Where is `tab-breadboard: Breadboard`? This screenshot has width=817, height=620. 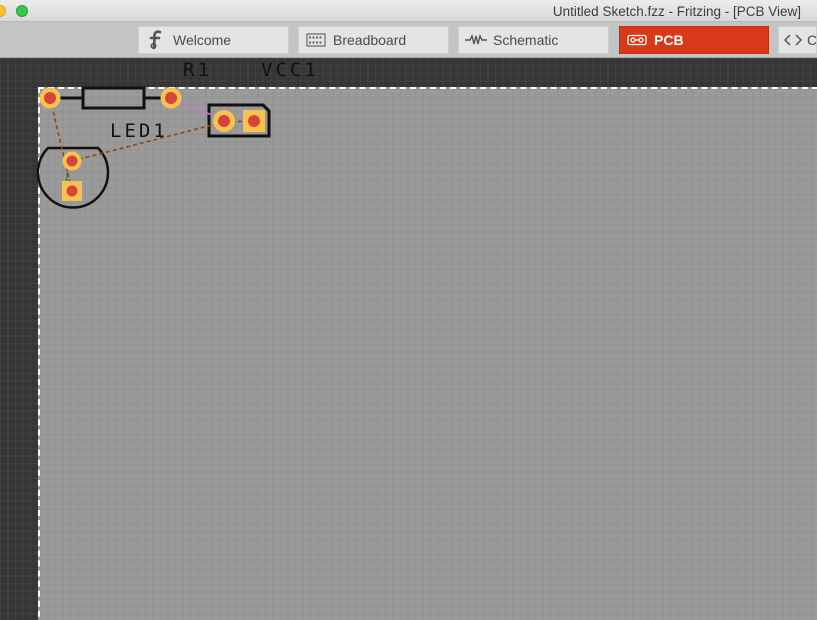
tab-breadboard: Breadboard is located at coordinates (373, 40).